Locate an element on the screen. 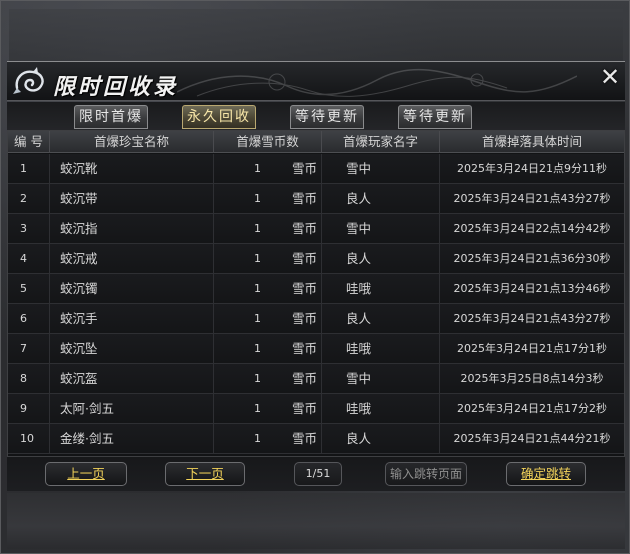  row-drop-time: 2025年3月24日21点13分46秒 is located at coordinates (532, 288).